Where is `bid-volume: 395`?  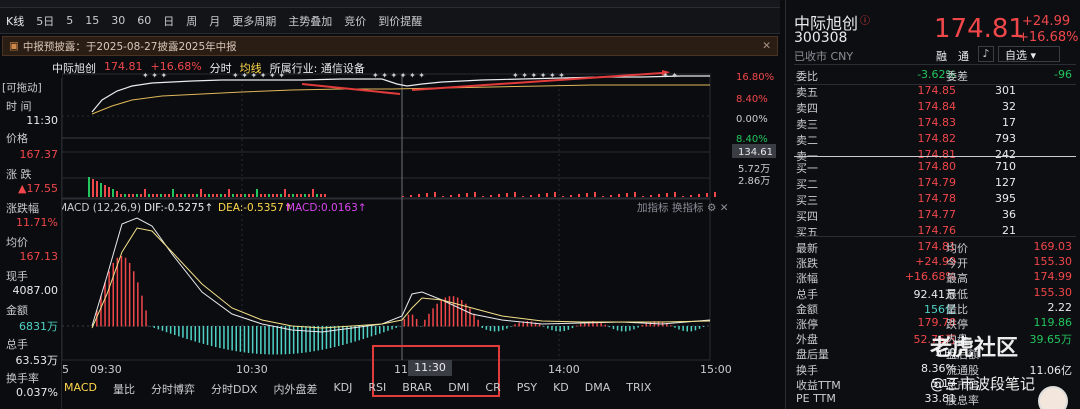 bid-volume: 395 is located at coordinates (1005, 198).